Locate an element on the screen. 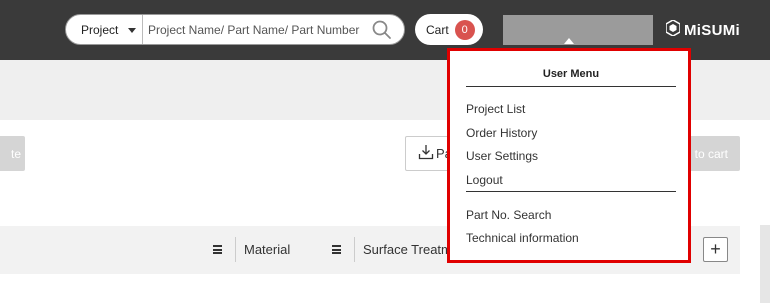  toolbar-left-button: te is located at coordinates (12, 153).